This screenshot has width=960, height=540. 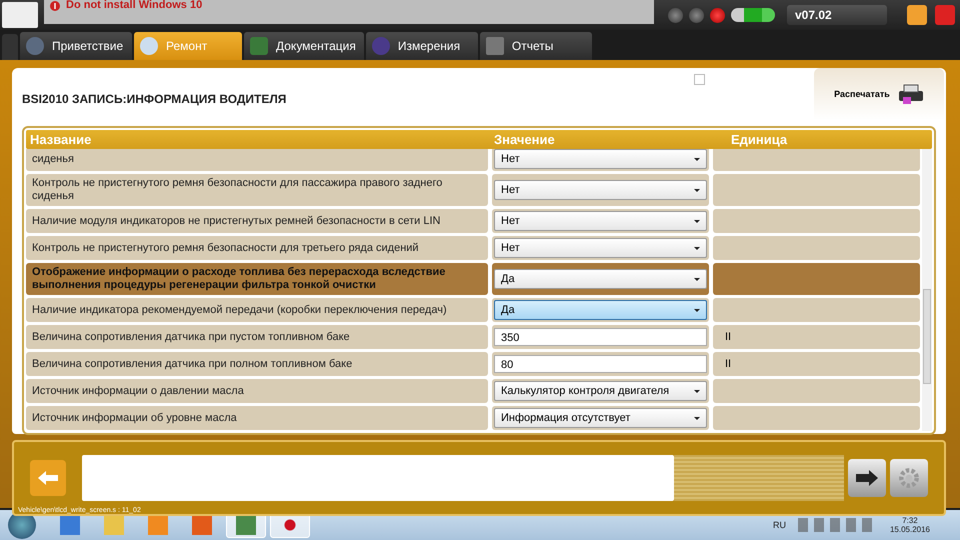 I want to click on language-indicator: RU, so click(x=779, y=525).